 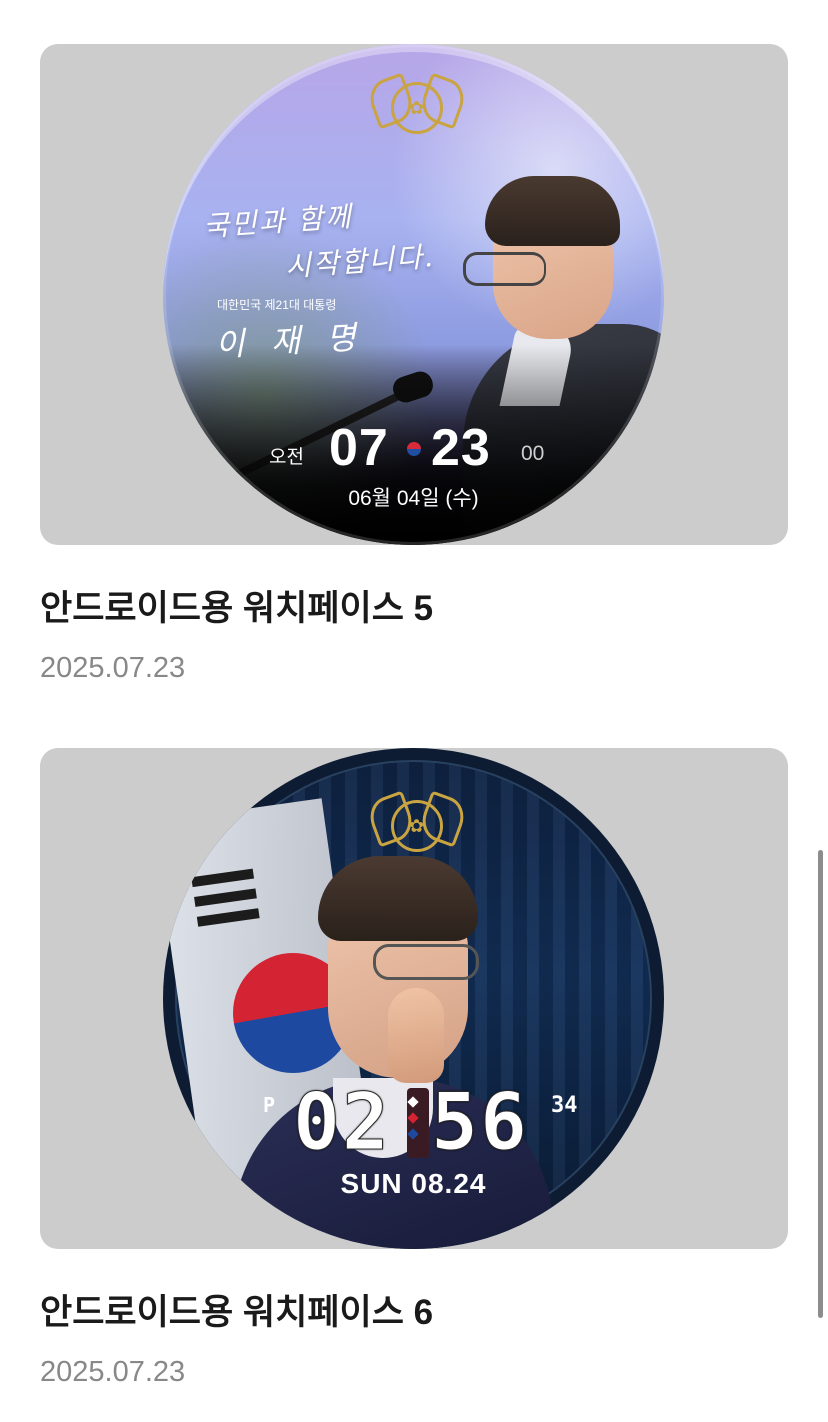 I want to click on portrait-raised-hand, so click(x=416, y=1035).